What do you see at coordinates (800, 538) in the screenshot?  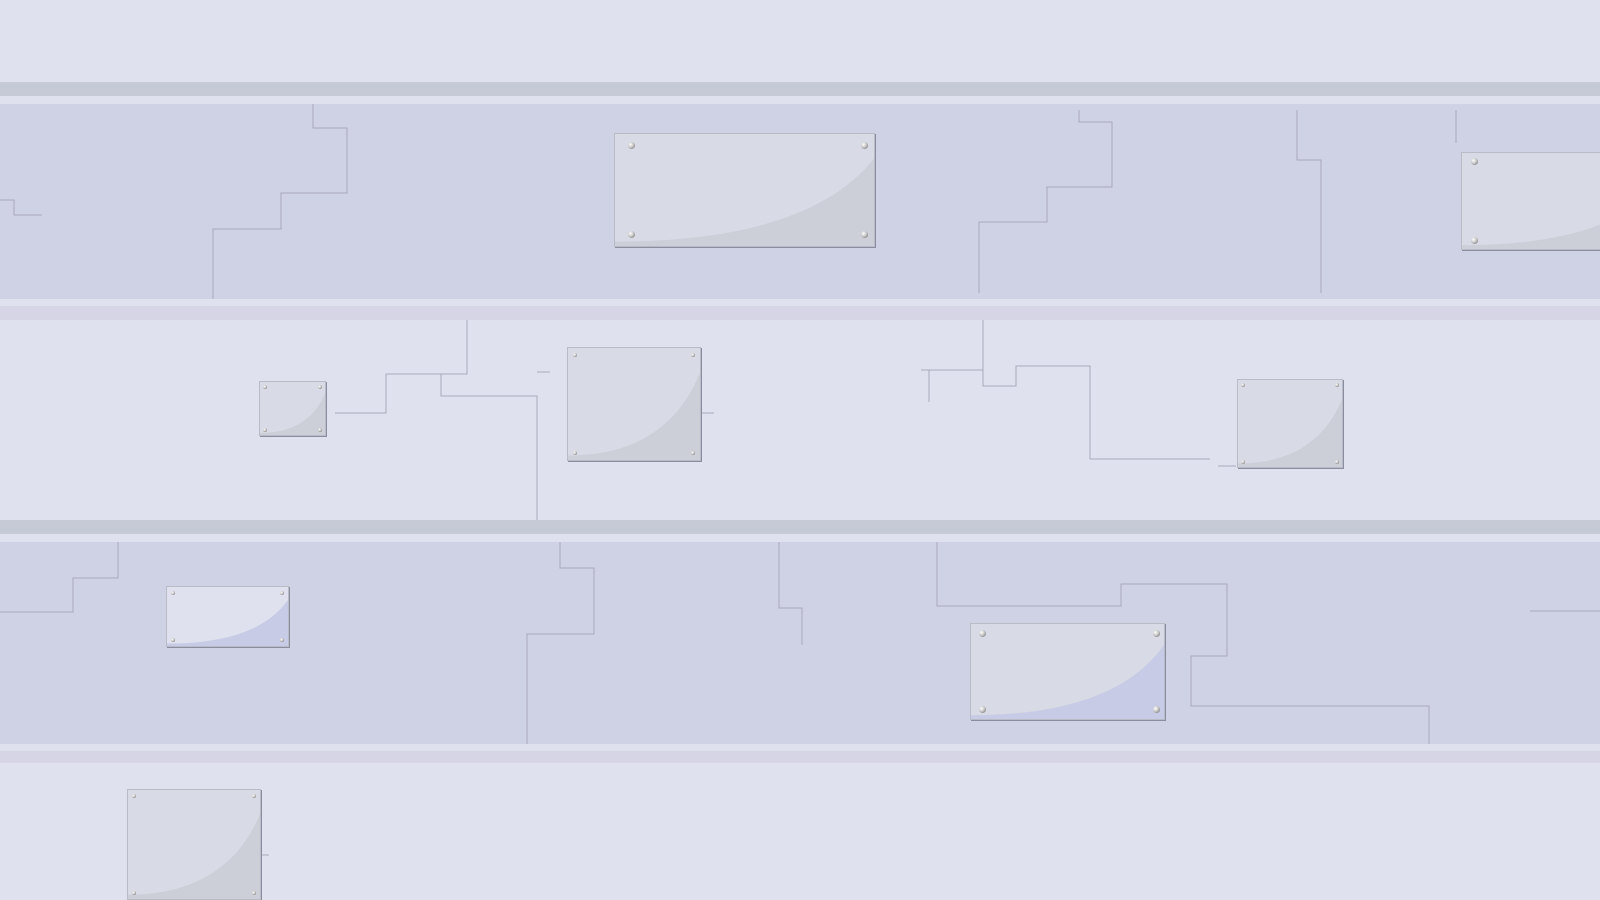 I see `divider-row-2-light` at bounding box center [800, 538].